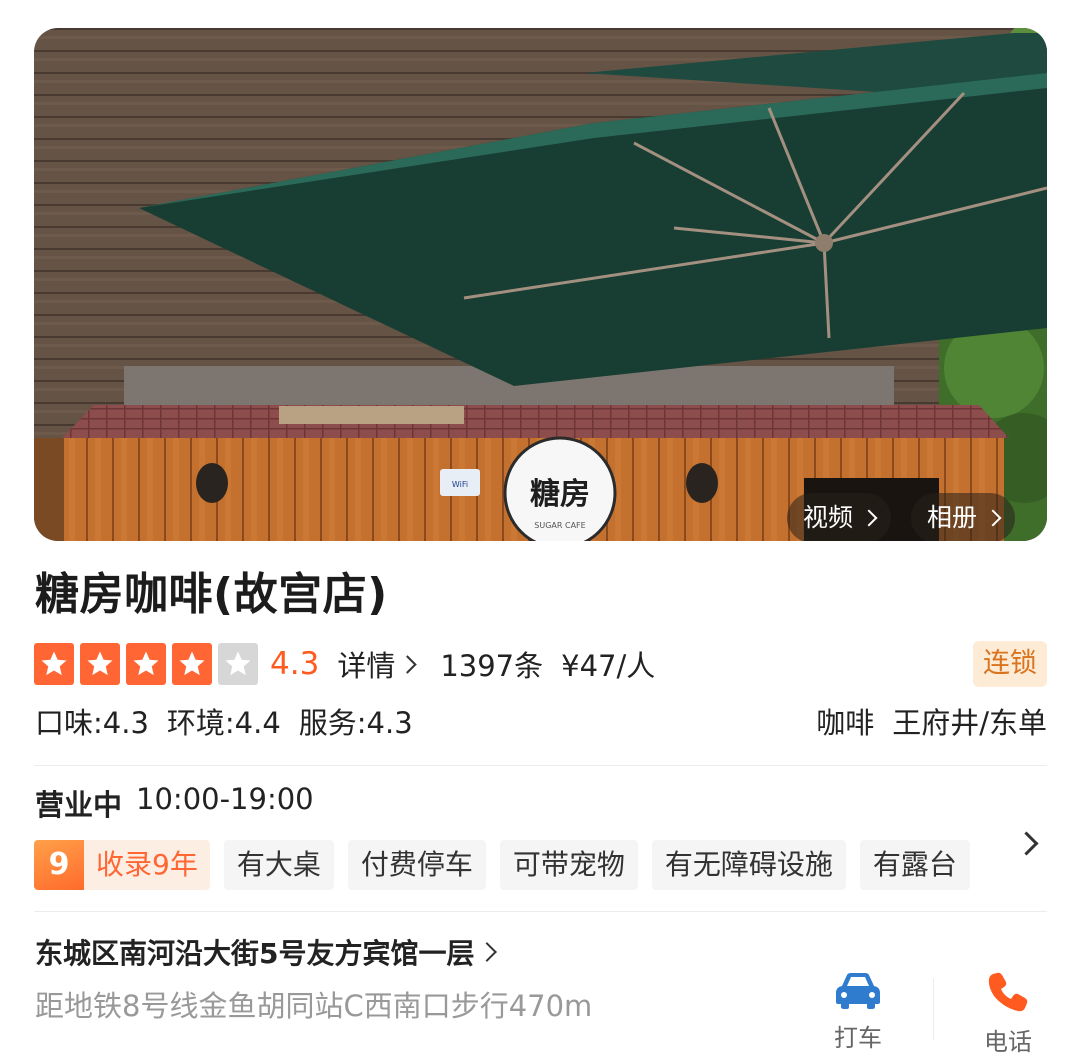 The image size is (1080, 1057). What do you see at coordinates (952, 517) in the screenshot?
I see `album-label: 相册` at bounding box center [952, 517].